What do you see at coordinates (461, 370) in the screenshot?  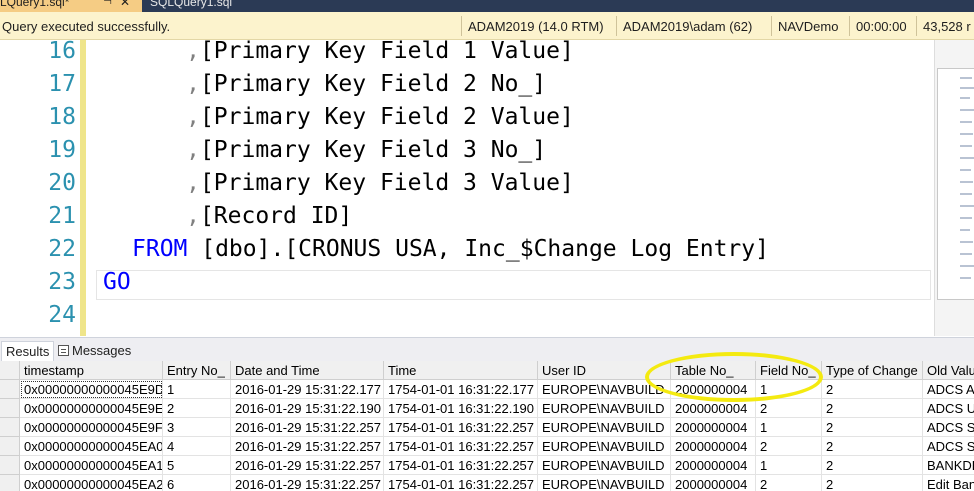 I see `column-header: Time` at bounding box center [461, 370].